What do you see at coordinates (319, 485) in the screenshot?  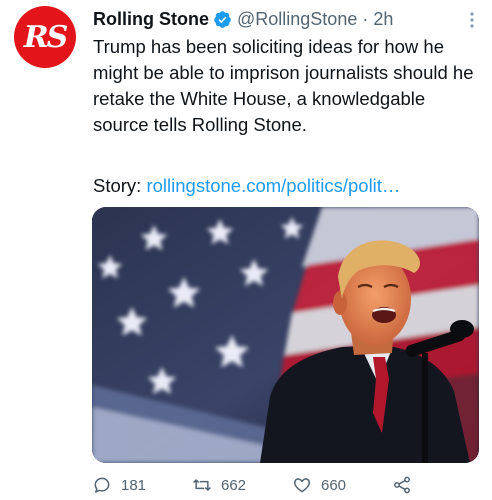 I see `like-button: 660` at bounding box center [319, 485].